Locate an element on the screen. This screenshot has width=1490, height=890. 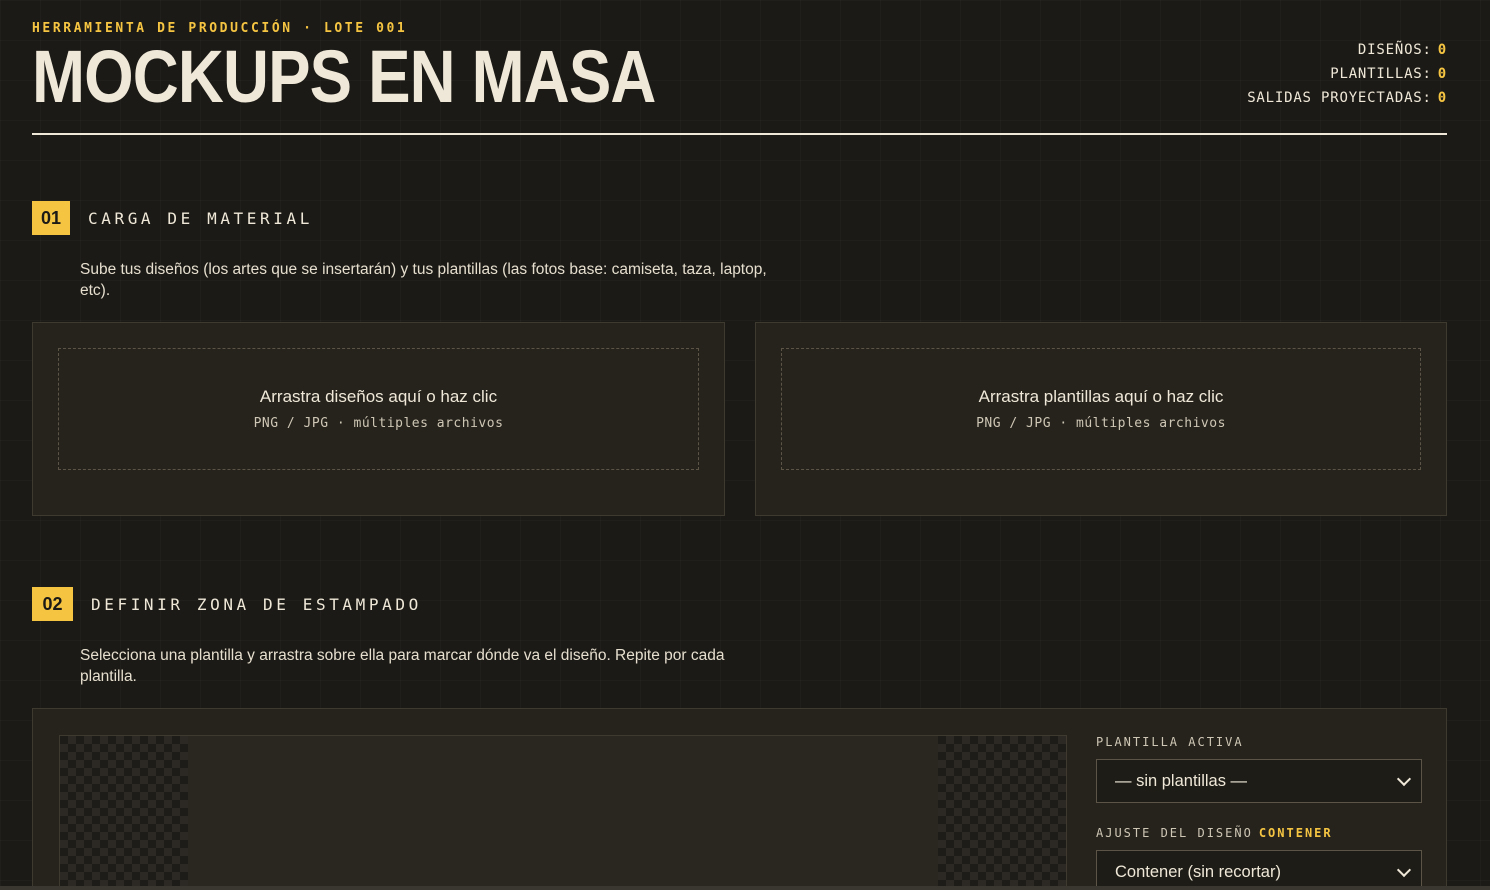
canvas-transparency-right is located at coordinates (1002, 813).